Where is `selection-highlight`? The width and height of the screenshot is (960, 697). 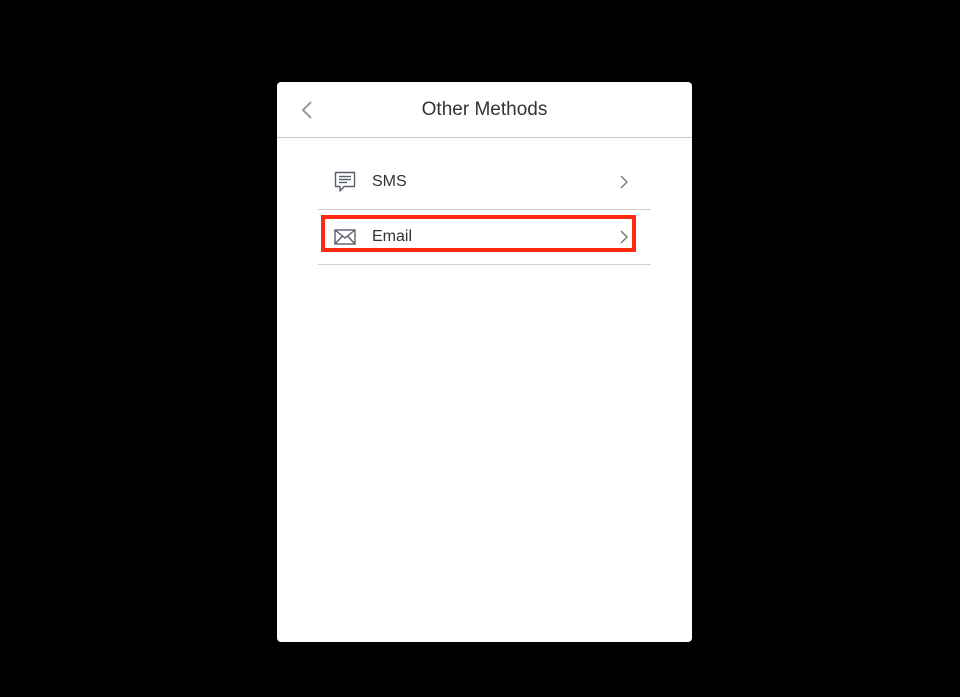
selection-highlight is located at coordinates (478, 233).